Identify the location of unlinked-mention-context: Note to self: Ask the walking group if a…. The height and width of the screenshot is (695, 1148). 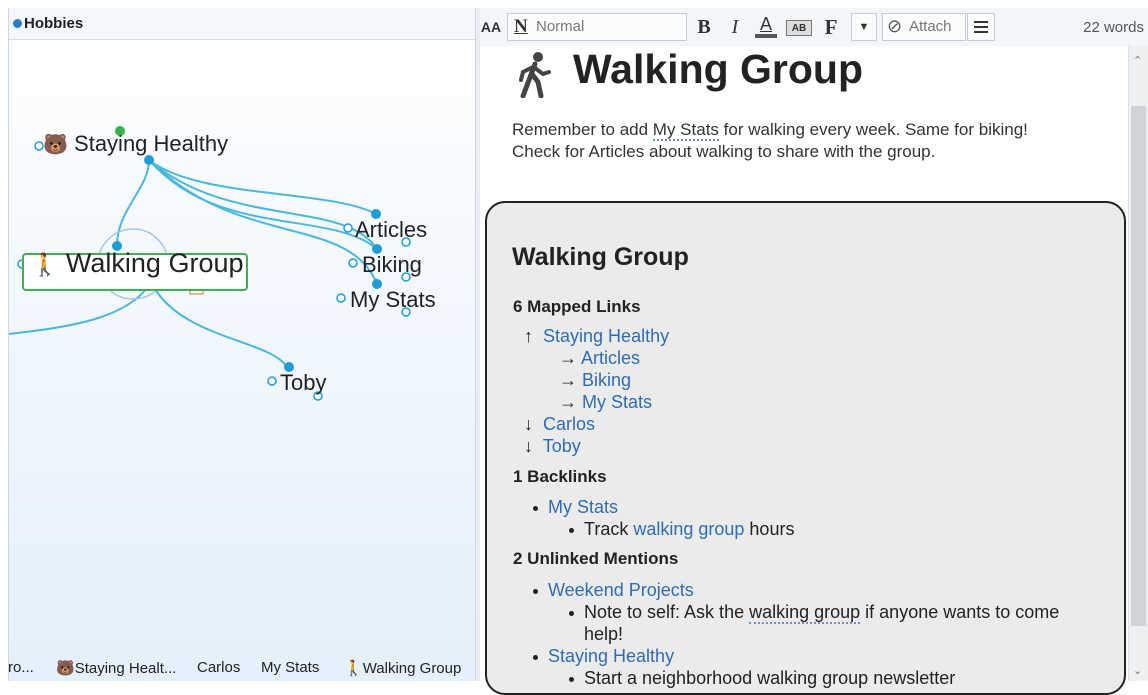
(814, 613).